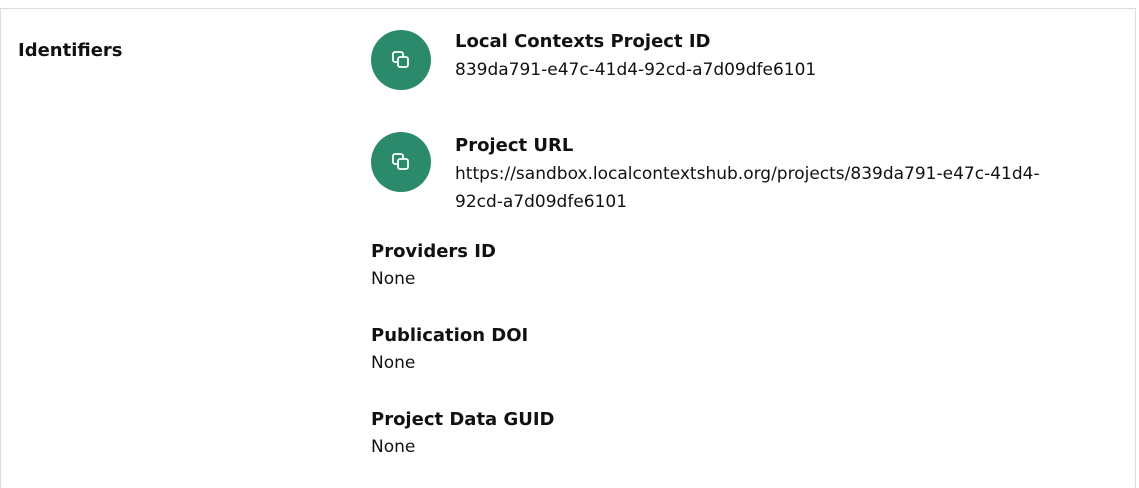 The height and width of the screenshot is (488, 1139). I want to click on providers-id-value: None, so click(393, 279).